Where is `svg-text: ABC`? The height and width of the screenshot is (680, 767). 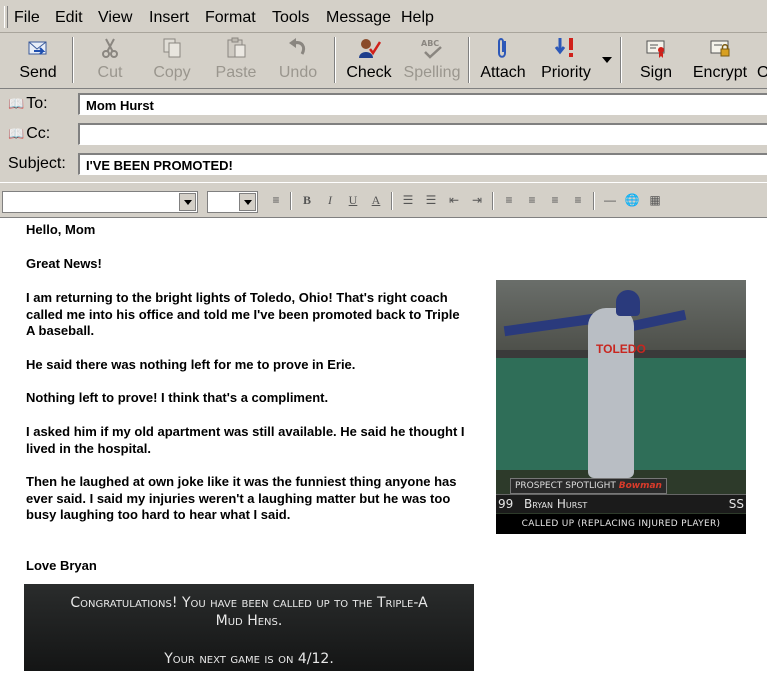
svg-text: ABC is located at coordinates (430, 43).